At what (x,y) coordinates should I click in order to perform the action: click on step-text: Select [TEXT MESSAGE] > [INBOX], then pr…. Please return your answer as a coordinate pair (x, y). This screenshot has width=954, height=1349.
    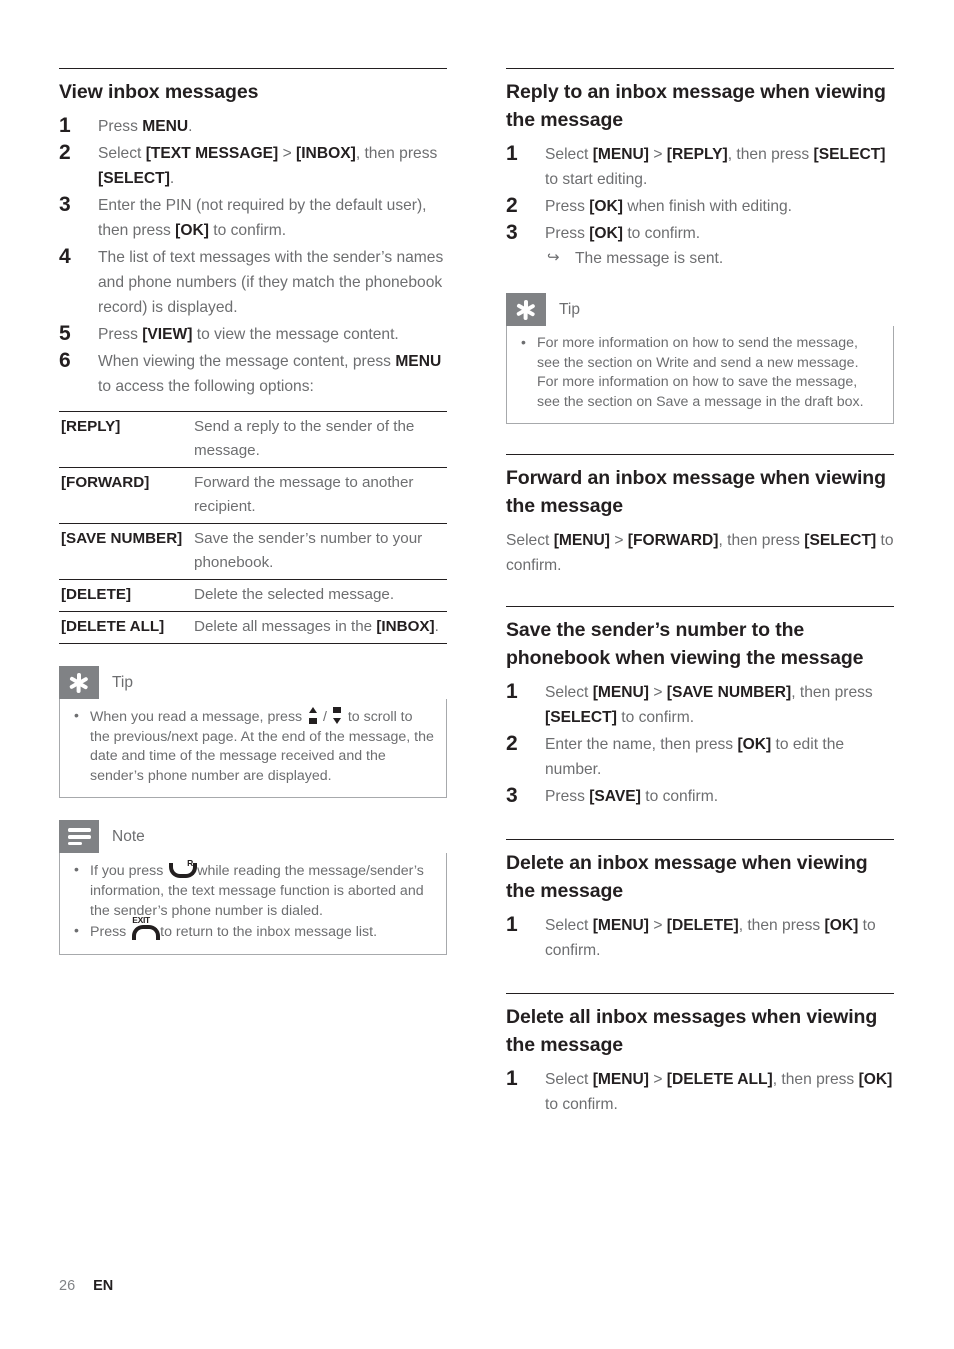
    Looking at the image, I should click on (268, 166).